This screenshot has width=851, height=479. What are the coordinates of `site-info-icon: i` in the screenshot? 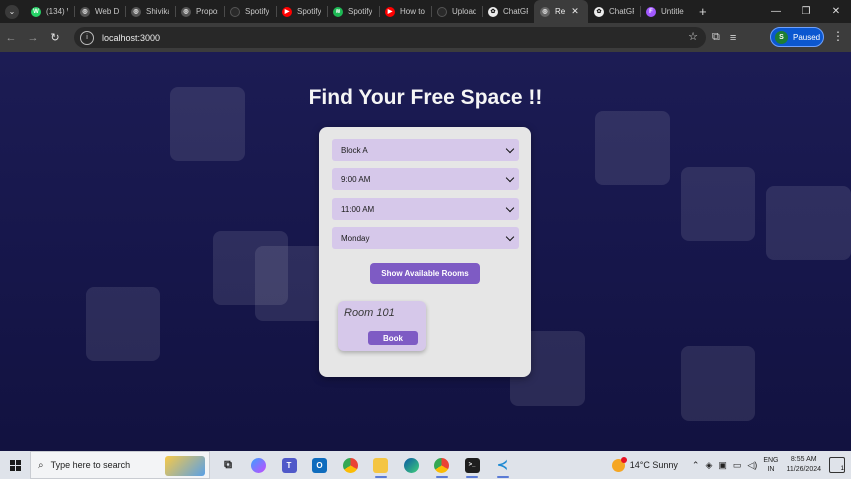 It's located at (87, 37).